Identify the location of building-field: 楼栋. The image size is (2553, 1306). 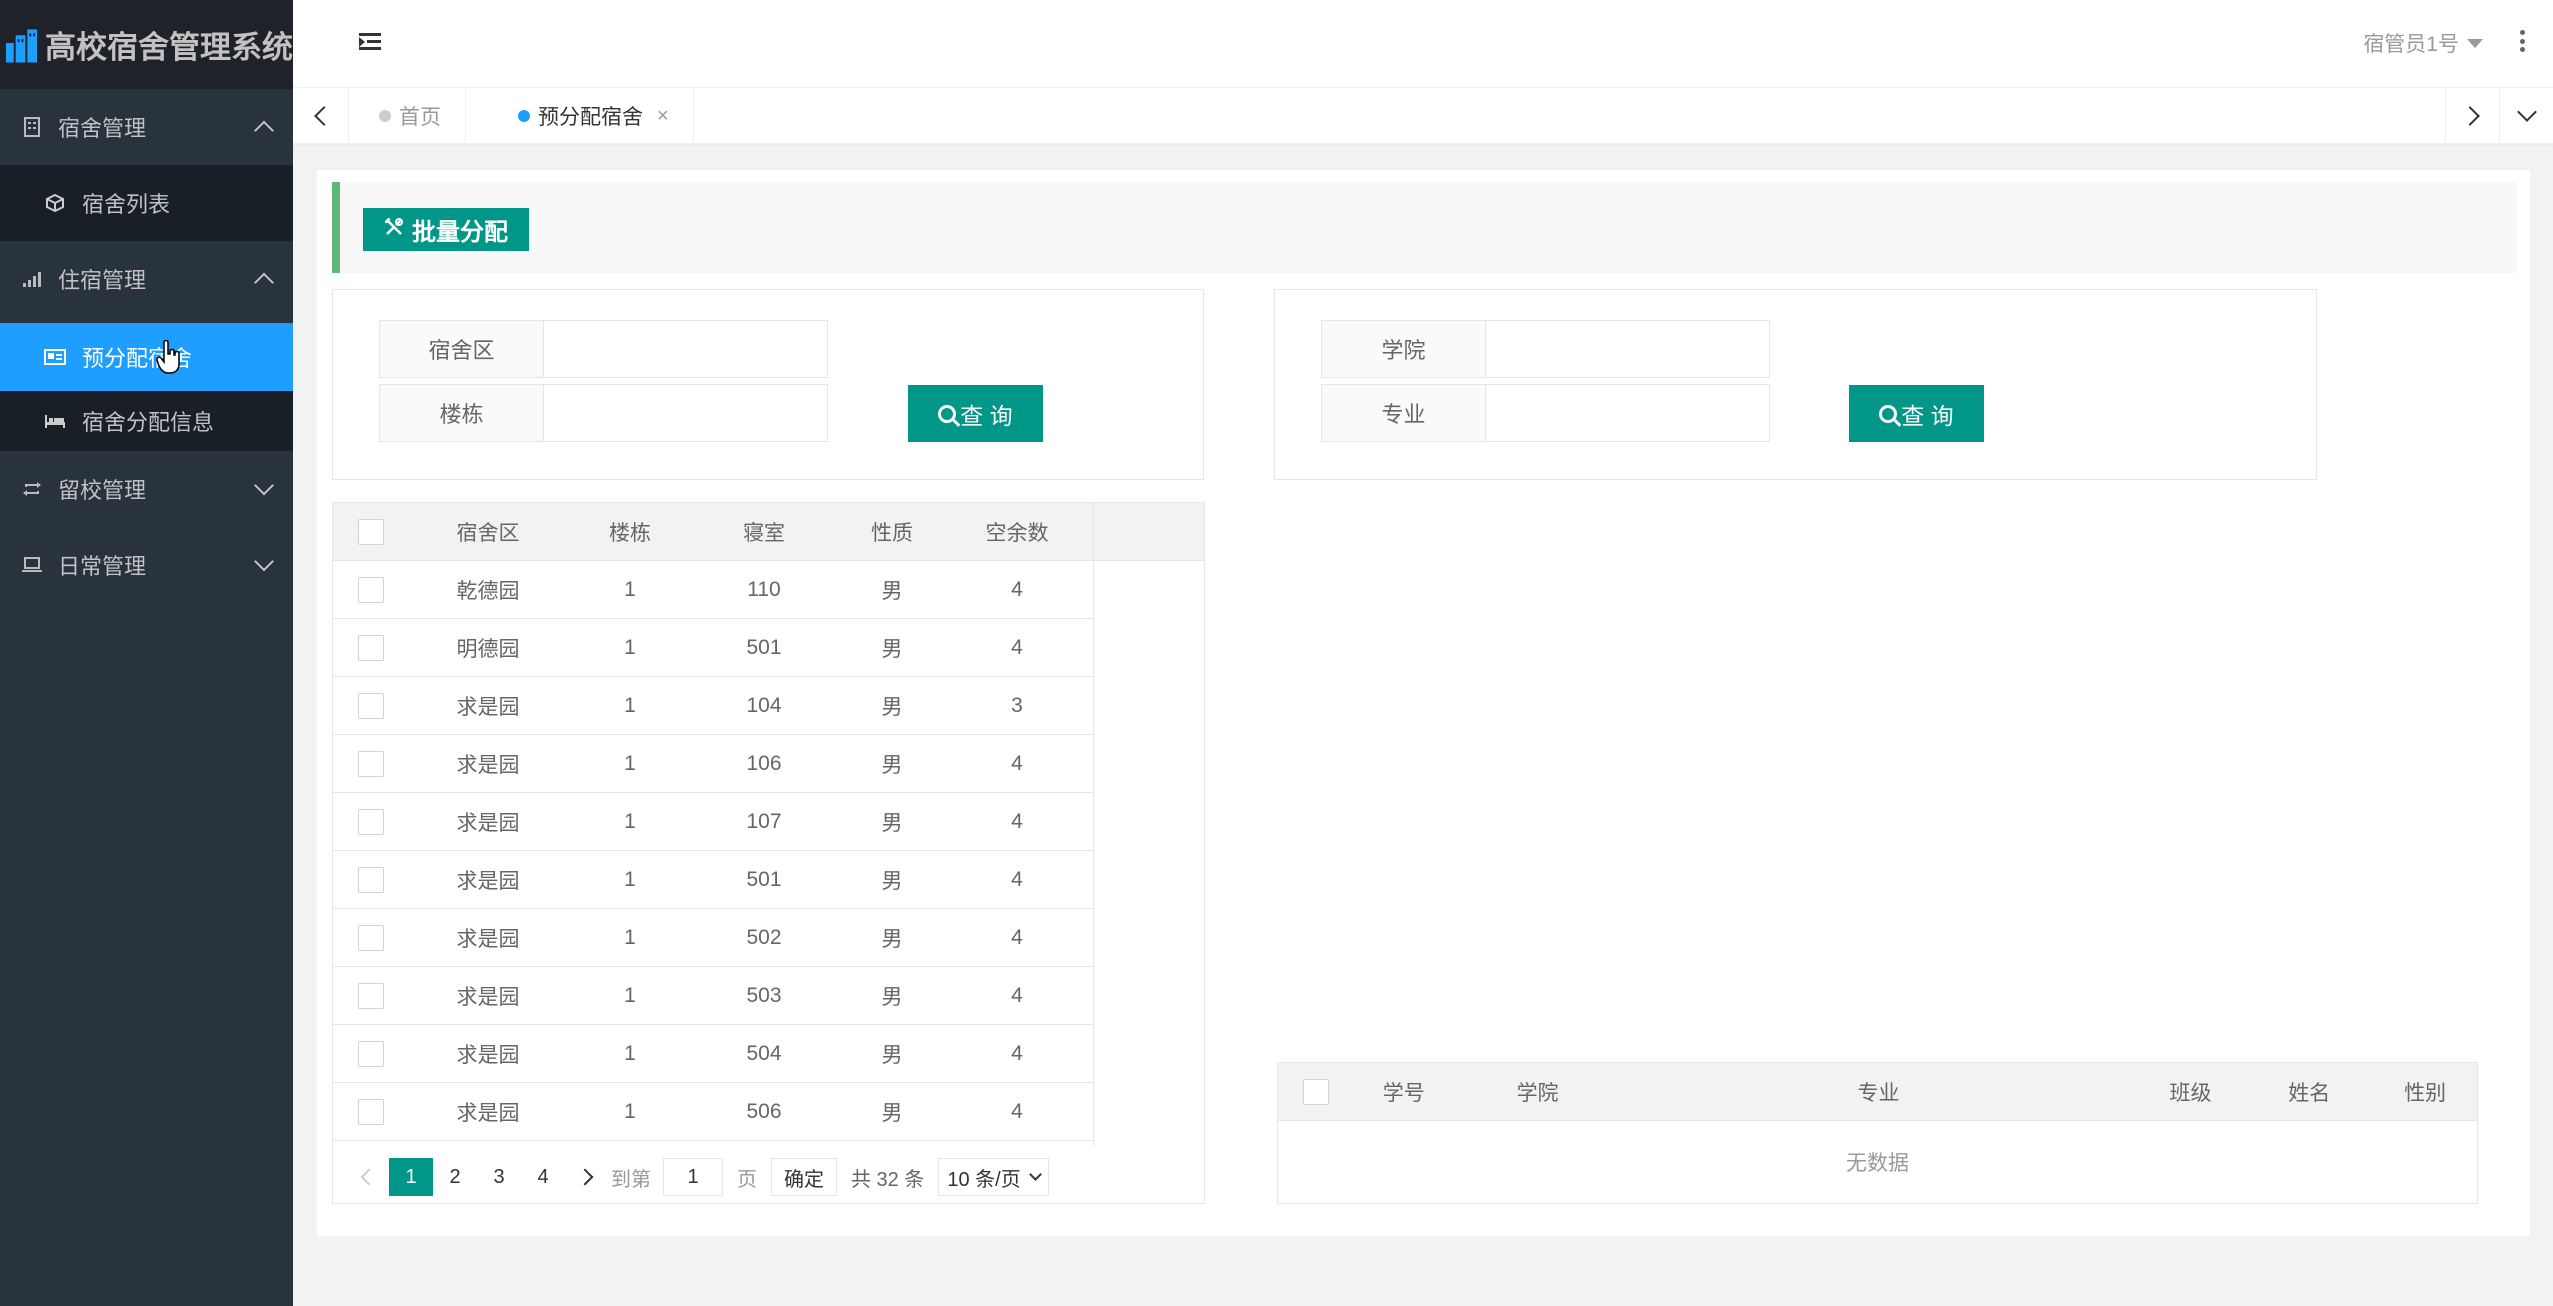
(603, 413).